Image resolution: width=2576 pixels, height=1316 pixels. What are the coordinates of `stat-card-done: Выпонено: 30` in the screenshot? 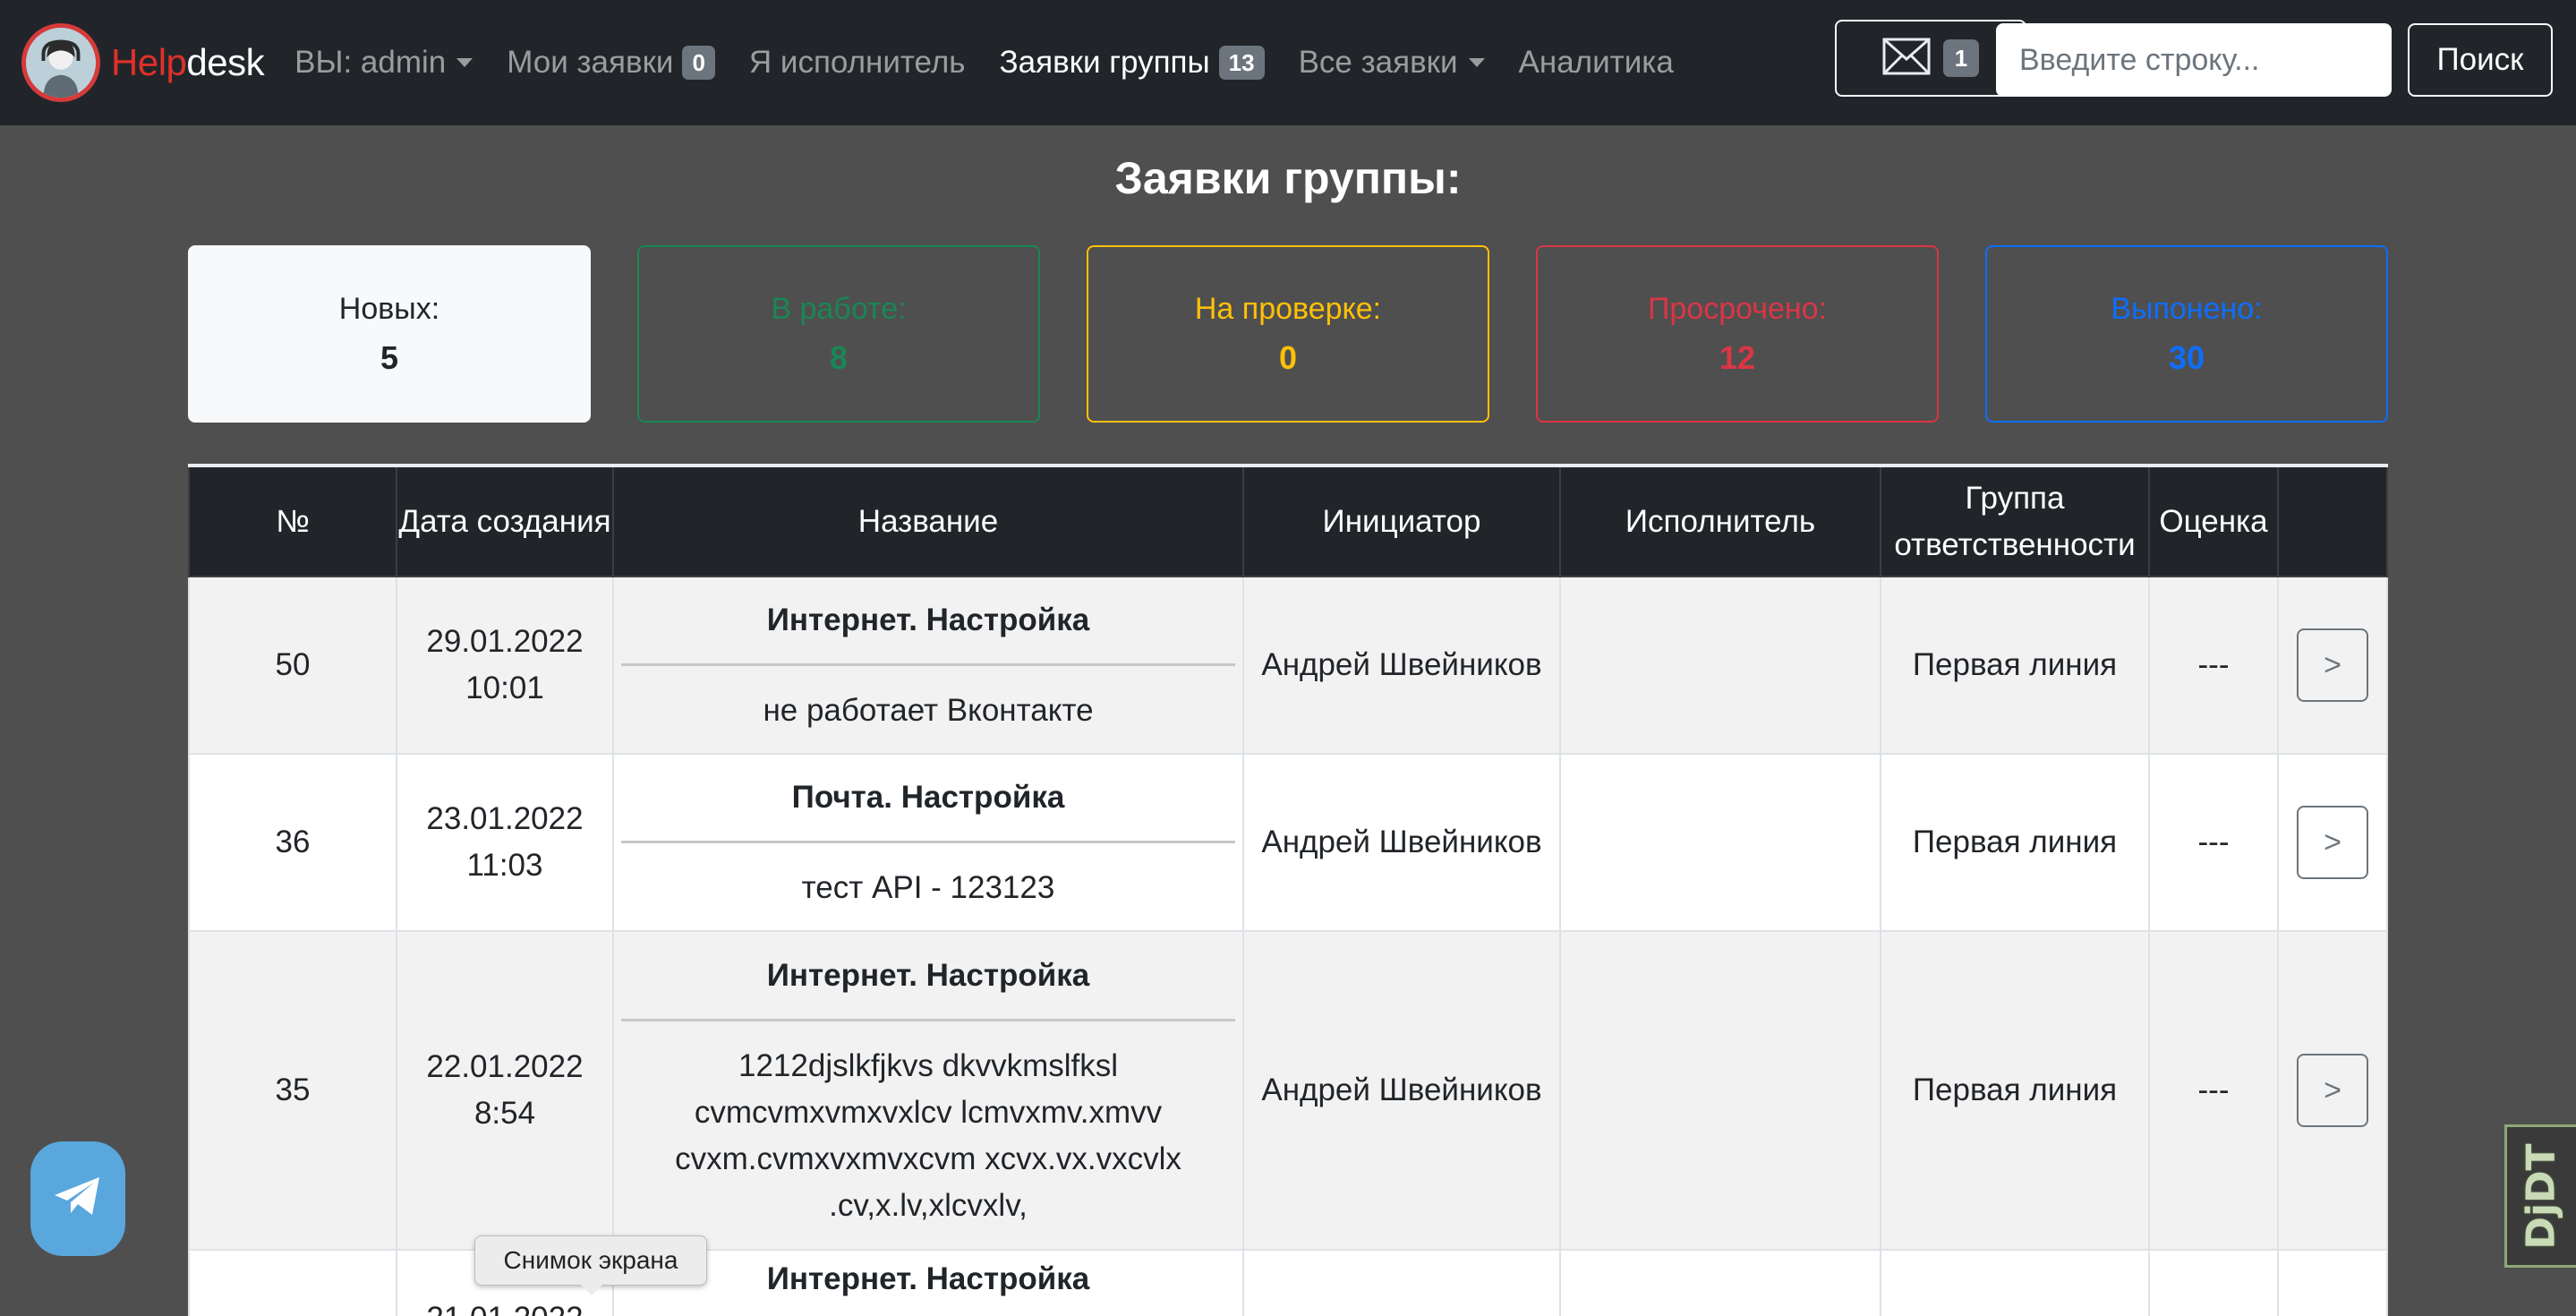 It's located at (2186, 334).